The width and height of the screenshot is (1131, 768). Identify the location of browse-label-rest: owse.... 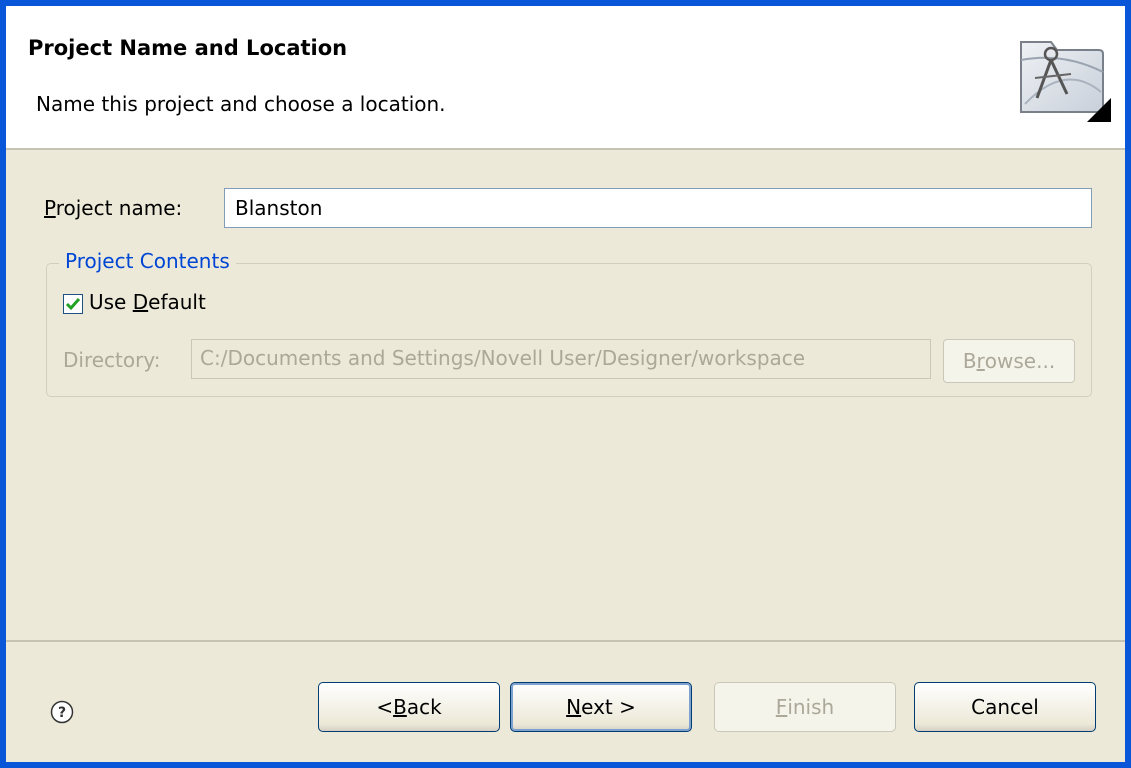
(1020, 361).